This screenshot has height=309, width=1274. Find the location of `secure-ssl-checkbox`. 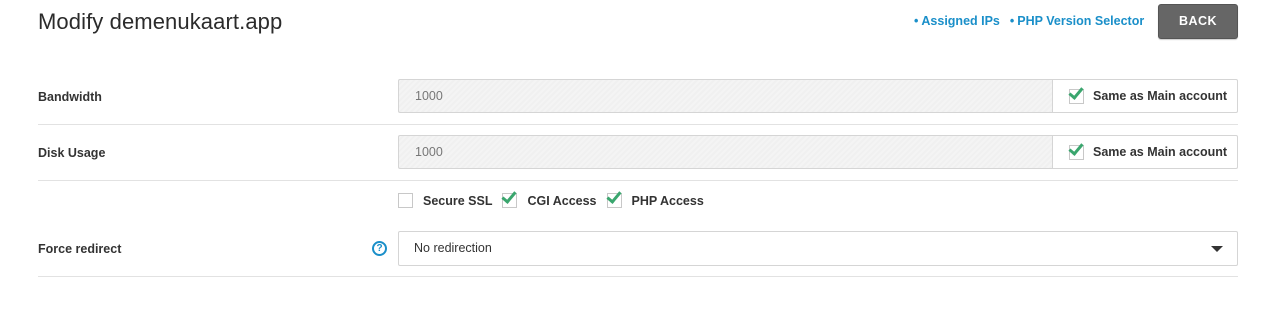

secure-ssl-checkbox is located at coordinates (405, 200).